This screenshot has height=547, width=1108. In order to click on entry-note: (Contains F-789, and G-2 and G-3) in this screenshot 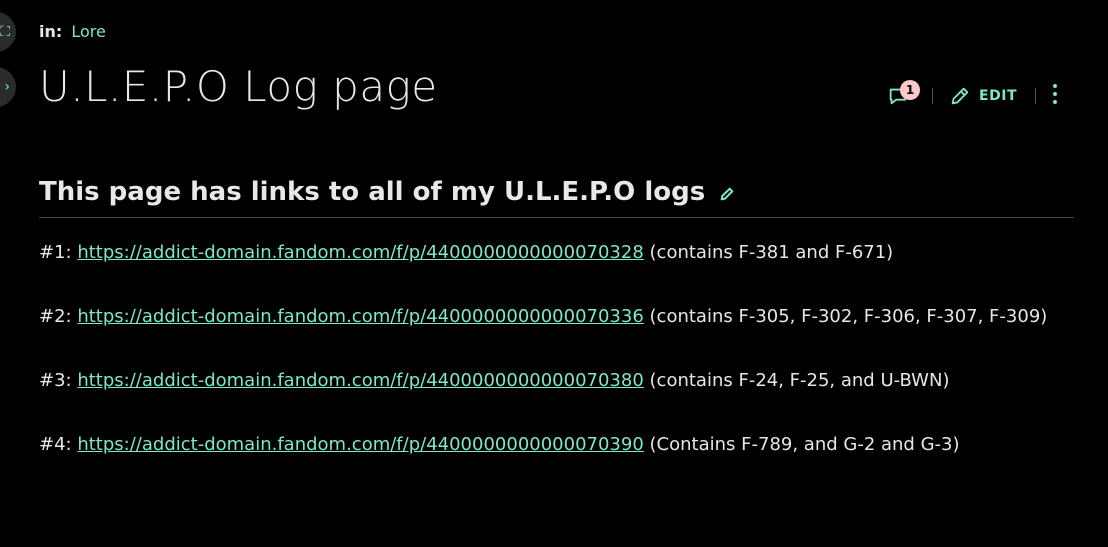, I will do `click(804, 444)`.